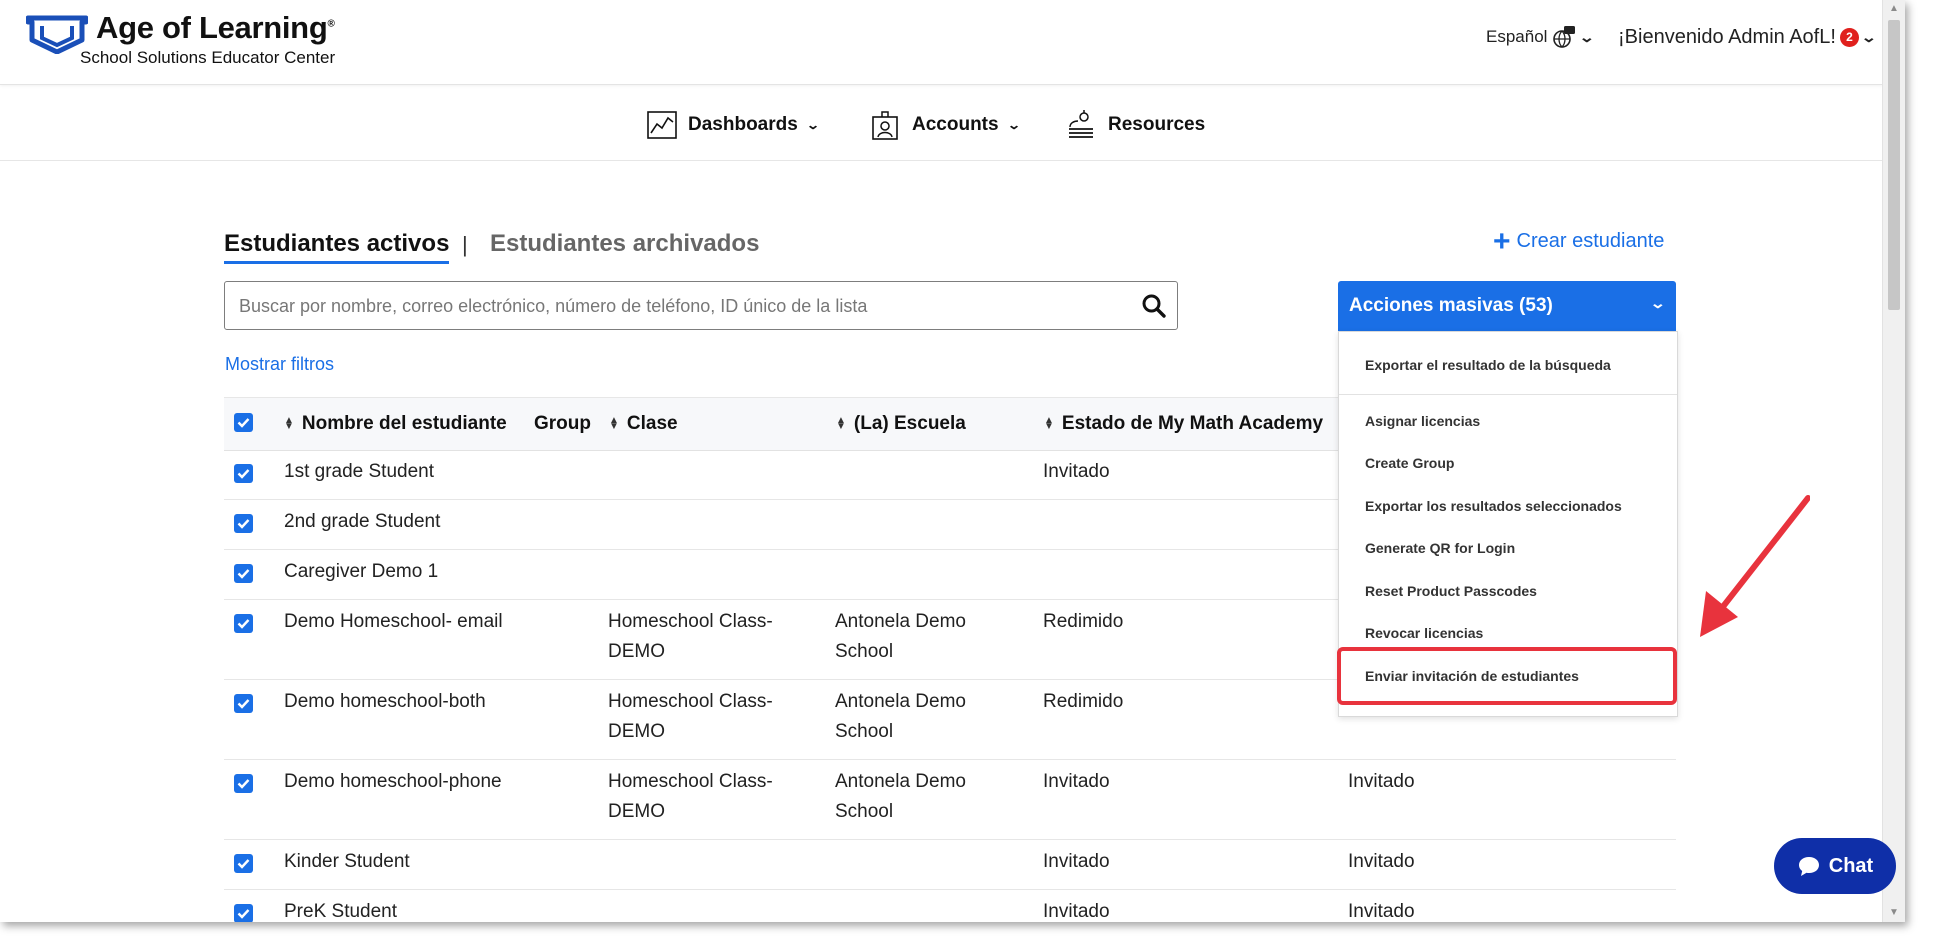 The image size is (1935, 937). Describe the element at coordinates (950, 864) in the screenshot. I see `table-row: Kinder Student Invitado Invitado` at that location.